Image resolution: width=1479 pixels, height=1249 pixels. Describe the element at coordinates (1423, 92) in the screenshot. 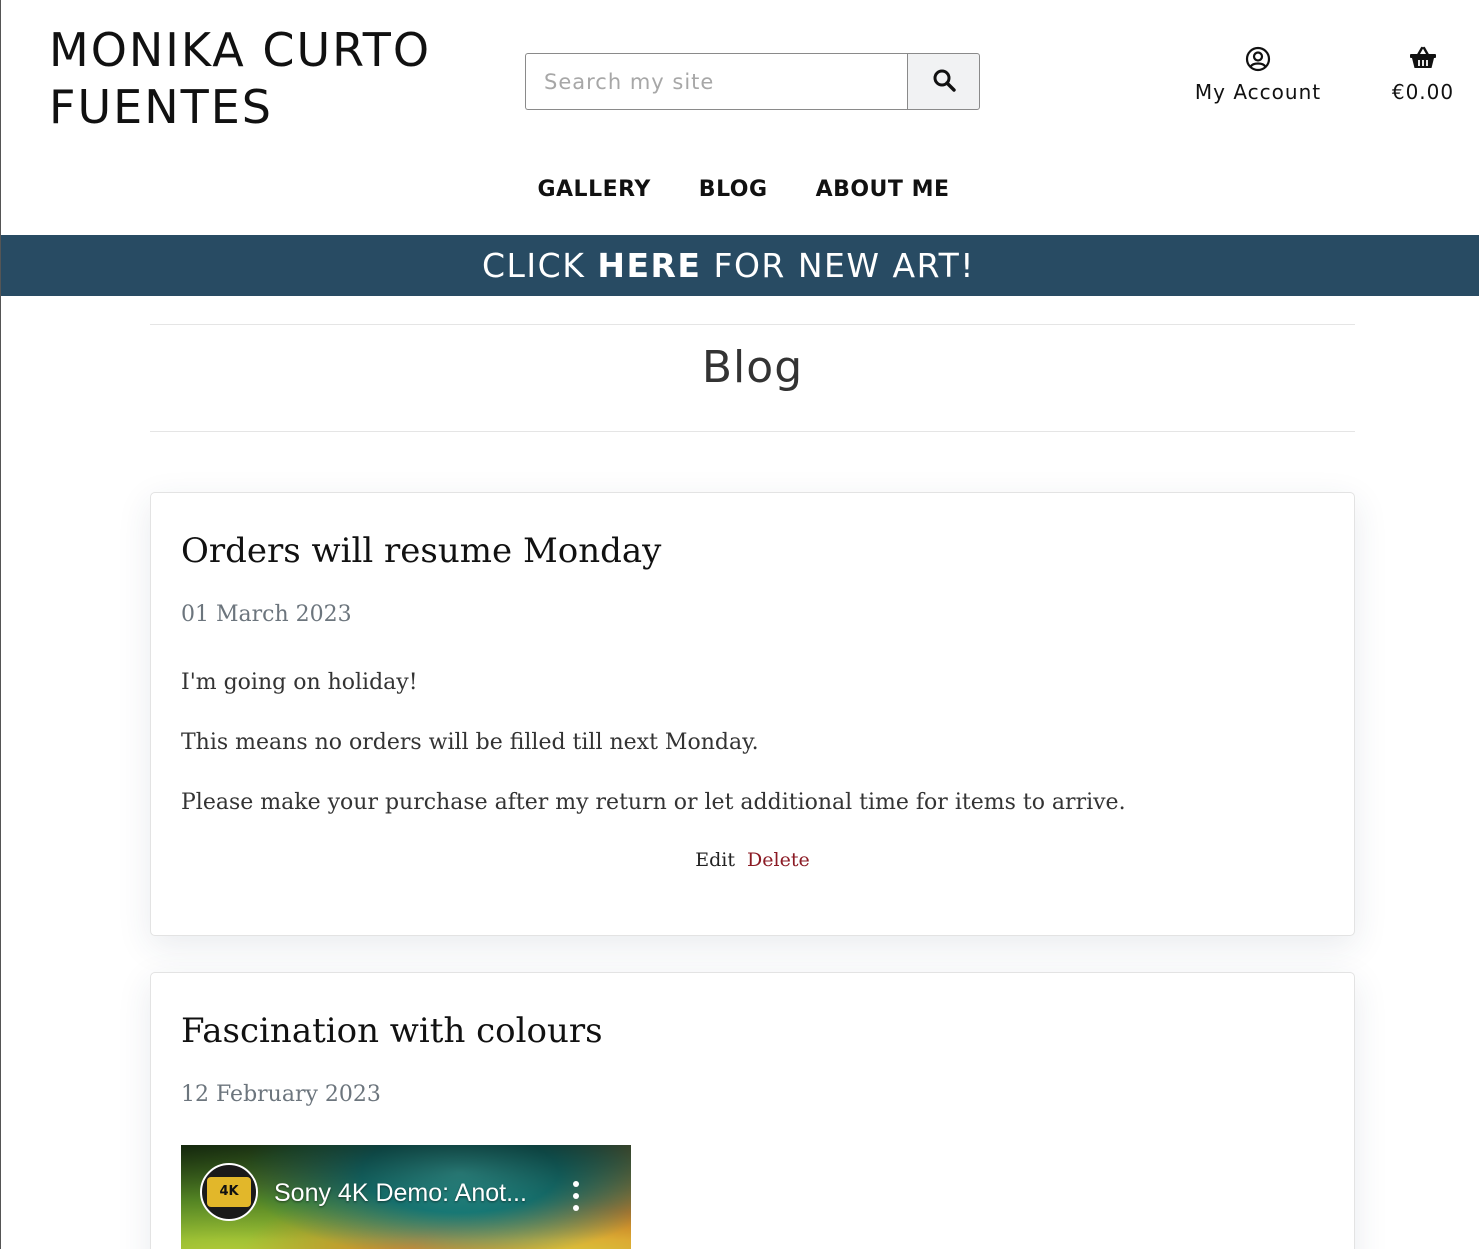

I see `cart-total: €0.00` at that location.